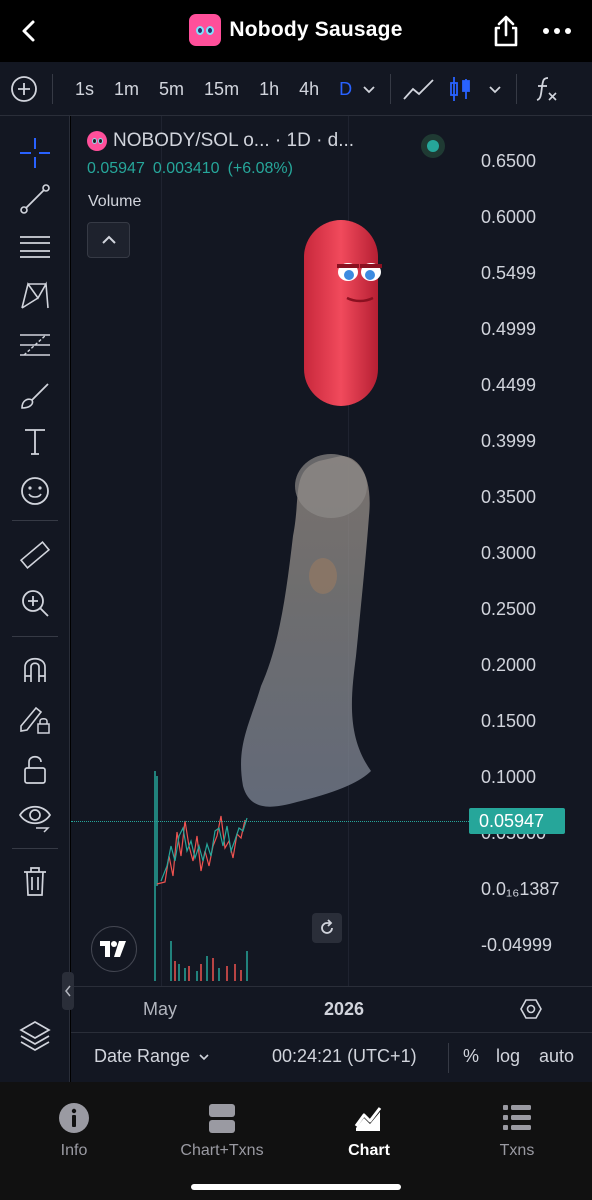 This screenshot has height=1200, width=592. Describe the element at coordinates (508, 1056) in the screenshot. I see `log-scale-toggle: log` at that location.